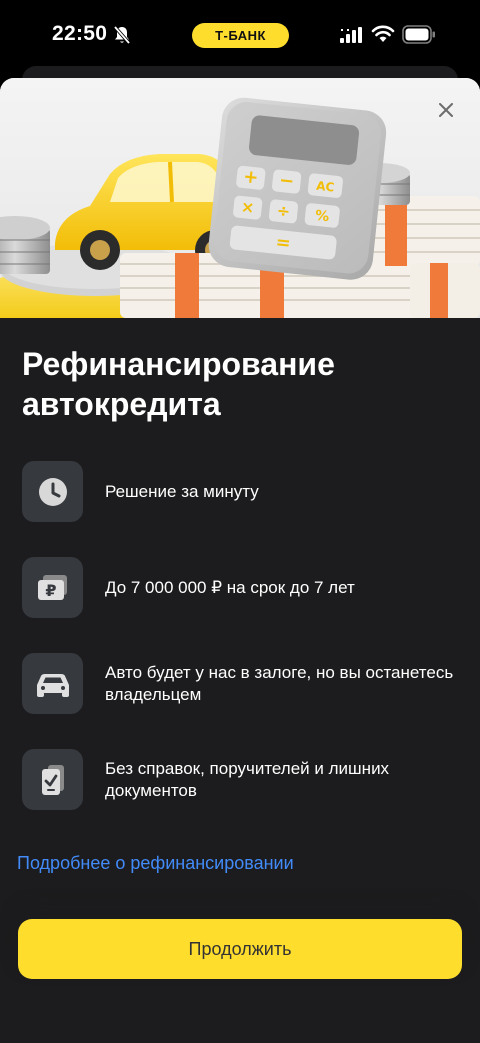  What do you see at coordinates (80, 33) in the screenshot?
I see `status-time: 22:50` at bounding box center [80, 33].